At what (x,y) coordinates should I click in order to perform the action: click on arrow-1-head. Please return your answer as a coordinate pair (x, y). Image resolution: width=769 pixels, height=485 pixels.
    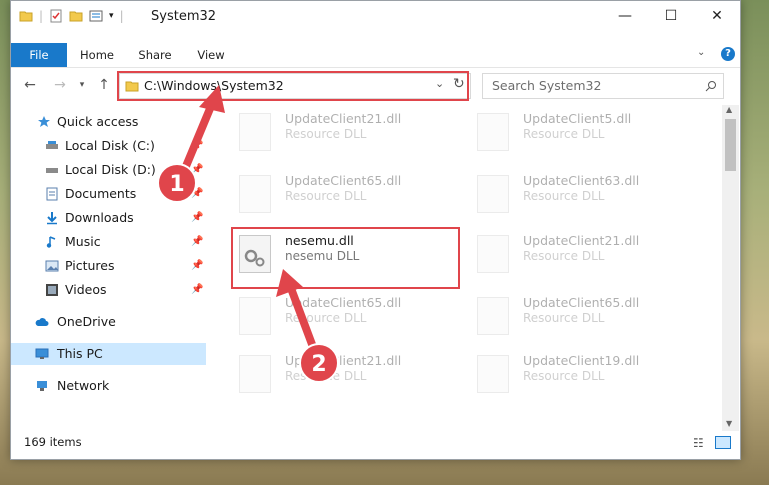
    Looking at the image, I should click on (212, 99).